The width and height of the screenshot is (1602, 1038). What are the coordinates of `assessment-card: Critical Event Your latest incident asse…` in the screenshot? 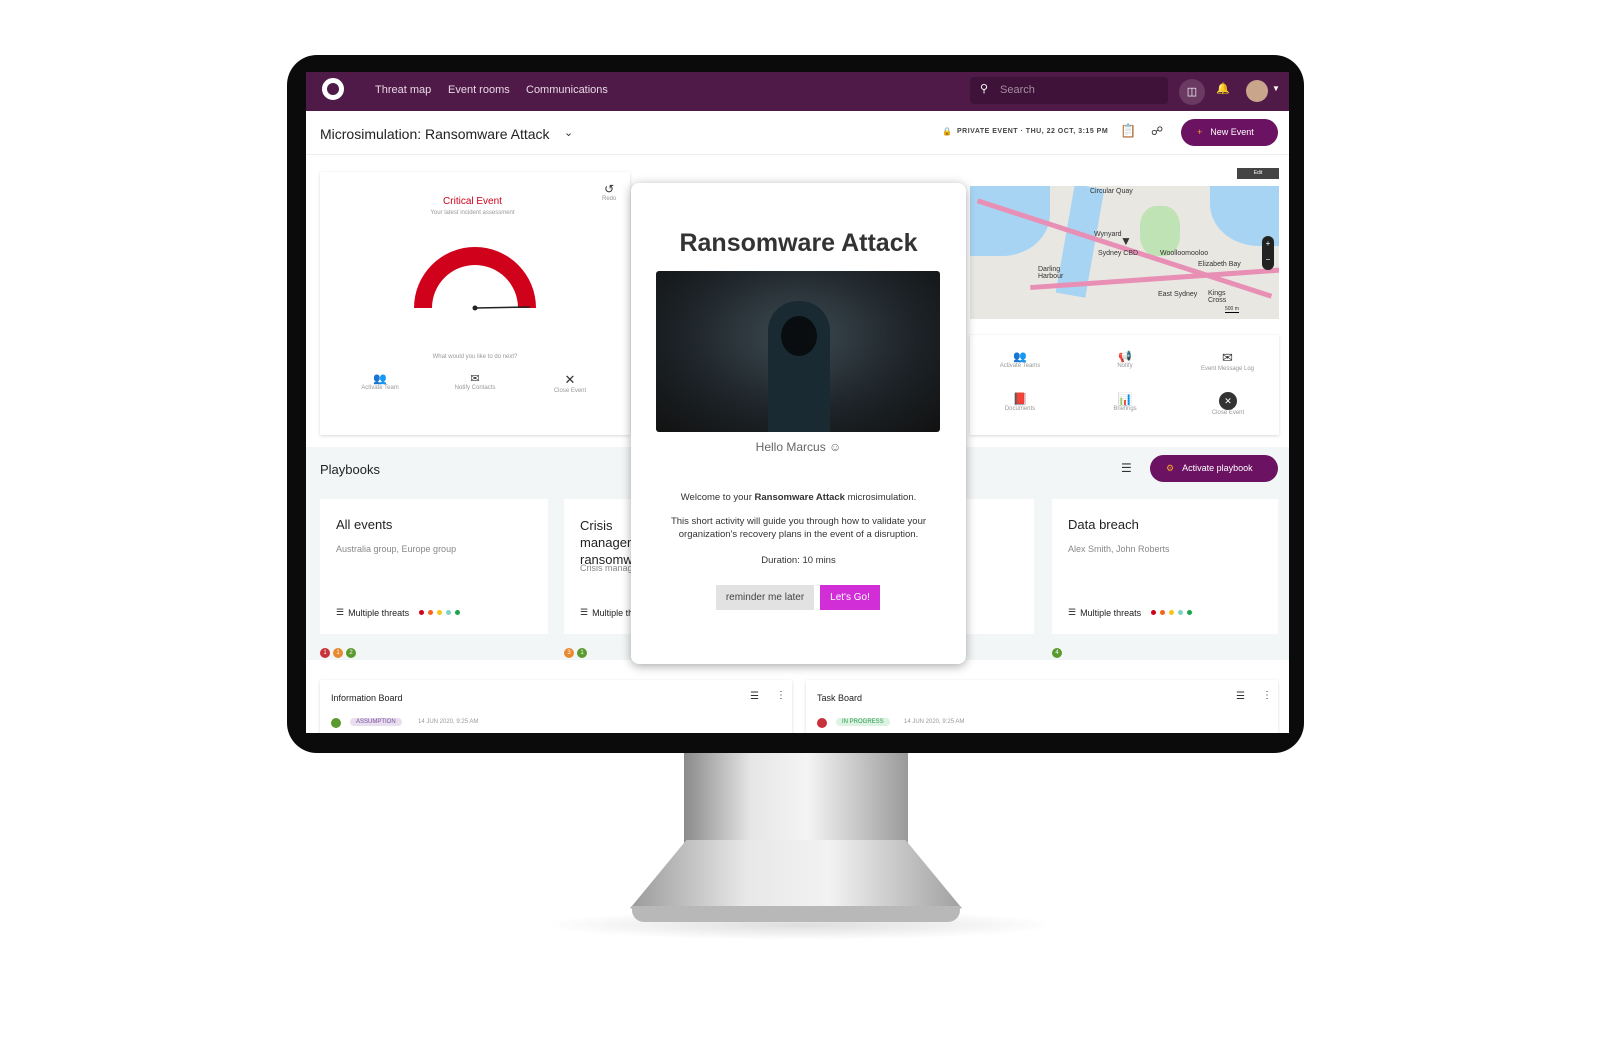 It's located at (475, 303).